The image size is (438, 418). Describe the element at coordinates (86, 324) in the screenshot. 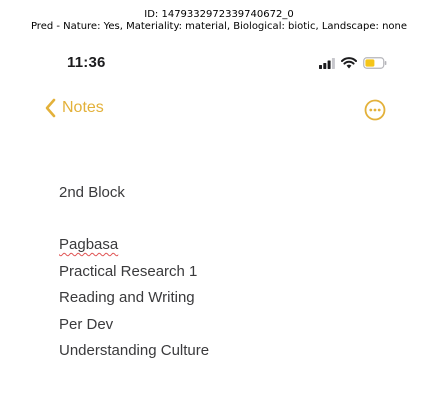

I see `note-line: Per Dev` at that location.